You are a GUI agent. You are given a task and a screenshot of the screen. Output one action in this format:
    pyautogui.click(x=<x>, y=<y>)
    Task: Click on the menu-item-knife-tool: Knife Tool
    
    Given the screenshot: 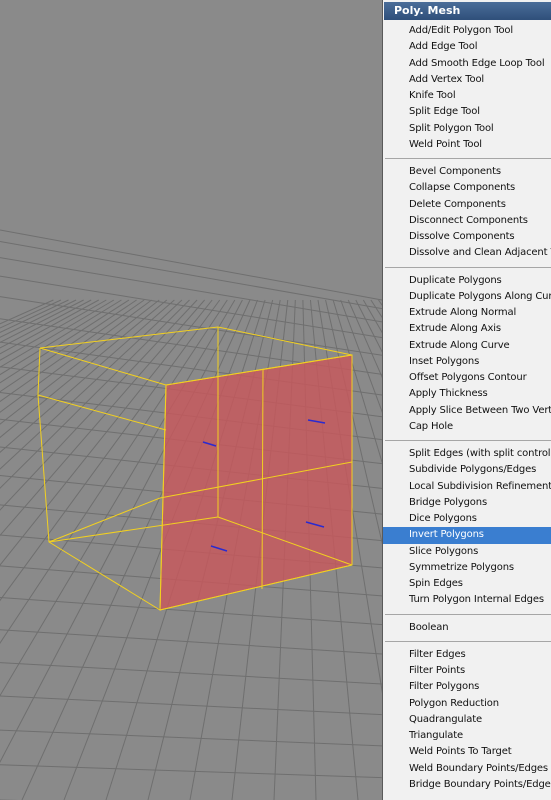 What is the action you would take?
    pyautogui.click(x=467, y=96)
    